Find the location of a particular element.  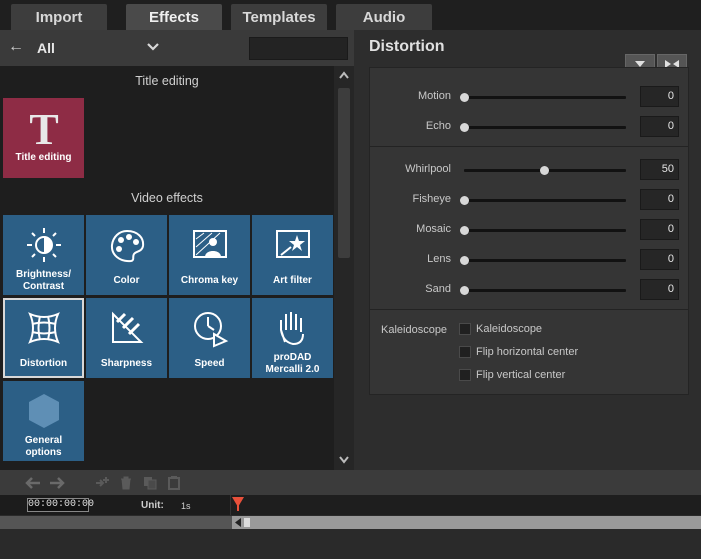

title-t-icon: T is located at coordinates (44, 128).